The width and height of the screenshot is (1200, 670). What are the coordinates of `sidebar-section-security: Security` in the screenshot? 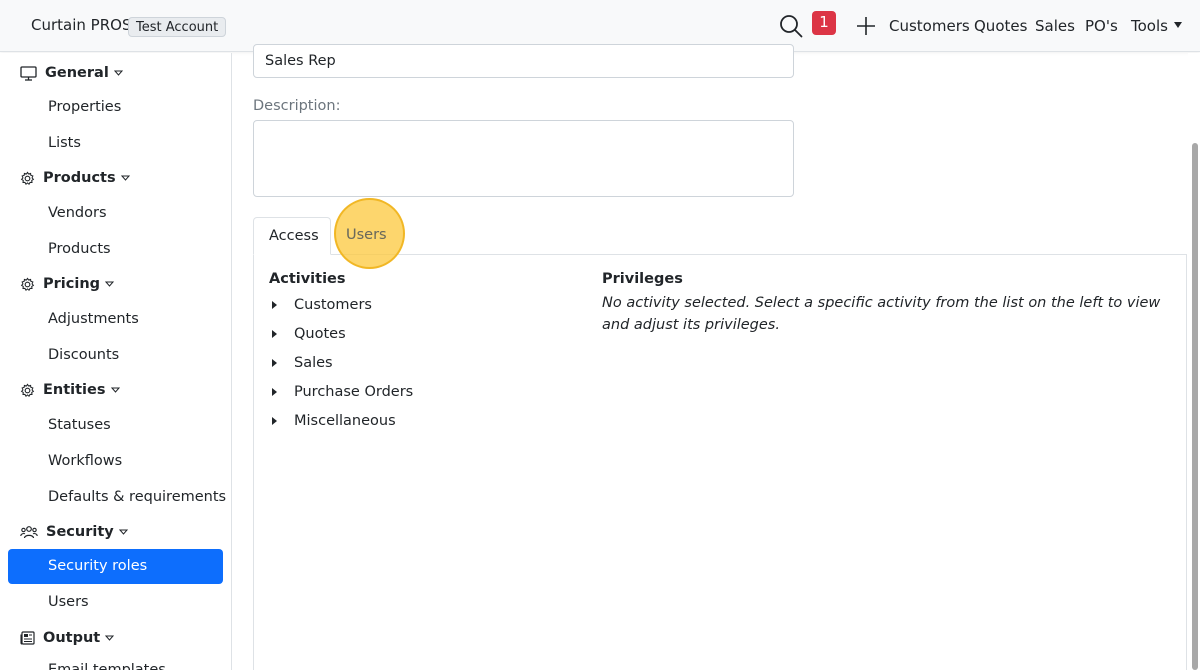 It's located at (78, 532).